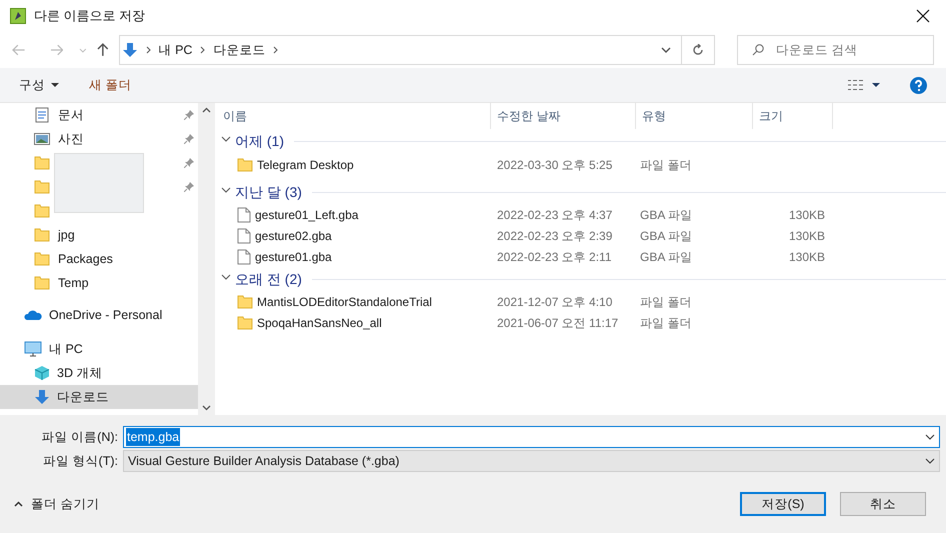 This screenshot has width=946, height=533. I want to click on field-label: 파일 이름(N):, so click(79, 437).